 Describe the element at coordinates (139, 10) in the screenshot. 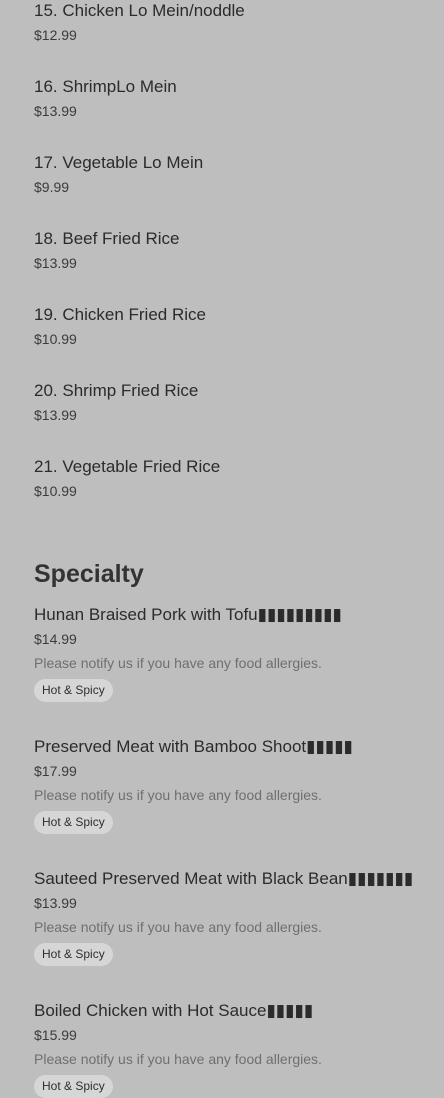

I see `menu-item-name: 15. Chicken Lo Mein/noddle` at that location.